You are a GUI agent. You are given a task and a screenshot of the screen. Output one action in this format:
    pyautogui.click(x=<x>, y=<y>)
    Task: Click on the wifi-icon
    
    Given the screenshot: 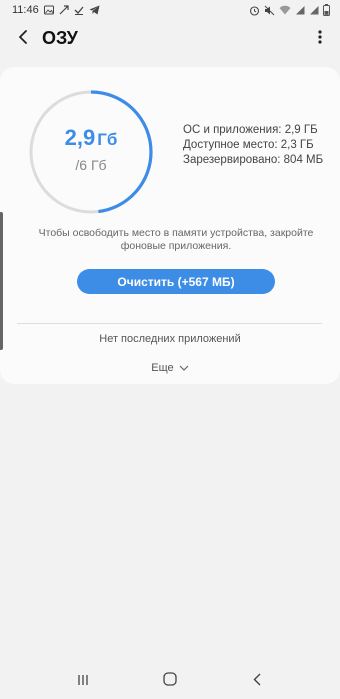 What is the action you would take?
    pyautogui.click(x=285, y=10)
    